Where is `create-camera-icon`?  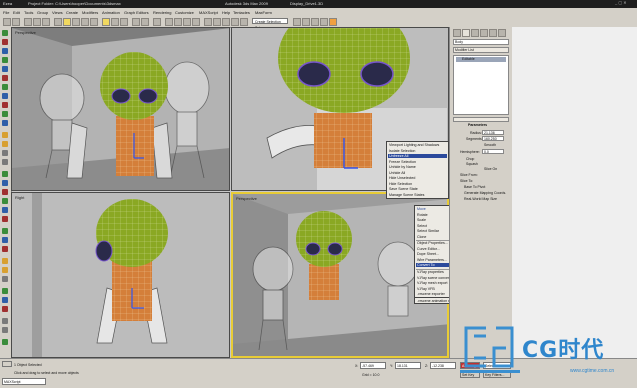 create-camera-icon is located at coordinates (5, 144).